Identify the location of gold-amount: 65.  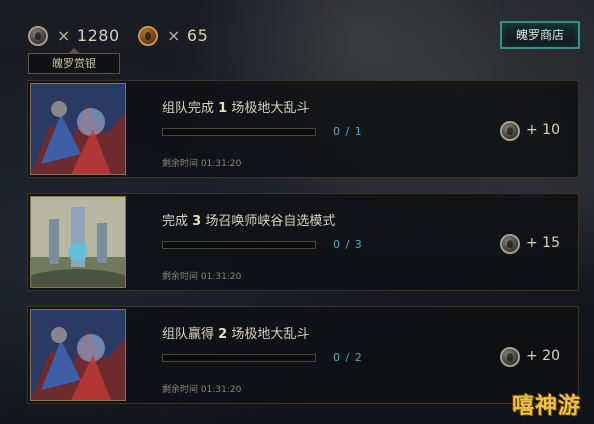
(197, 35).